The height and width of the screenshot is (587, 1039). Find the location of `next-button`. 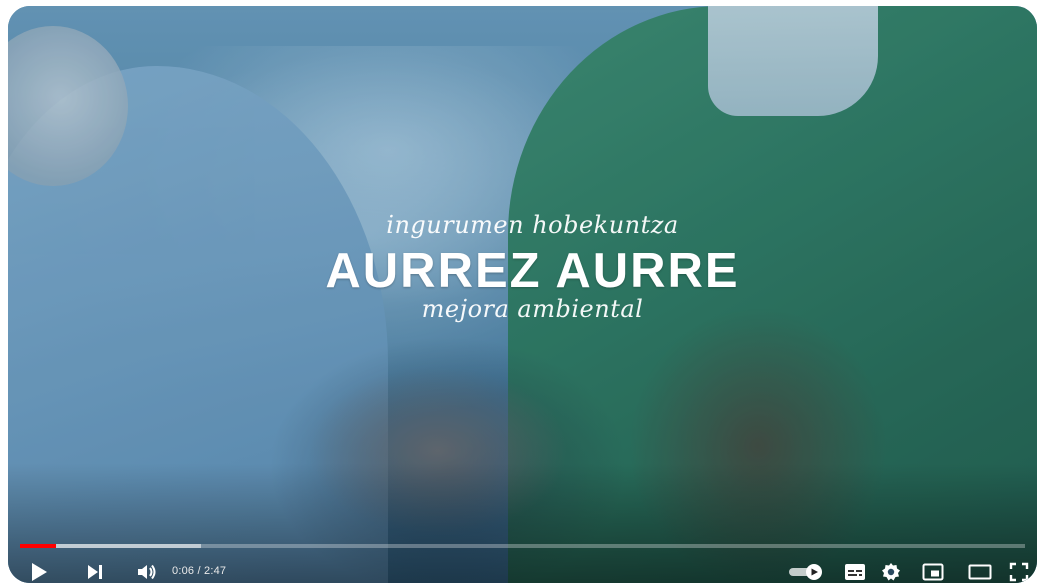

next-button is located at coordinates (95, 570).